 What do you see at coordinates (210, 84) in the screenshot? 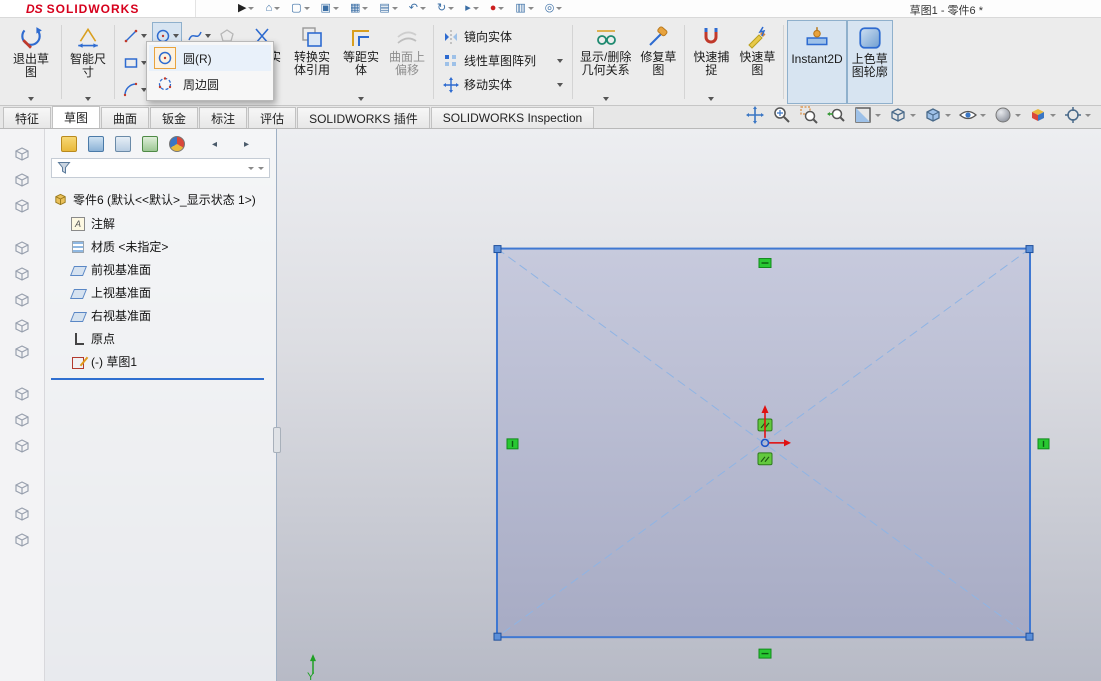
I see `menu-item-perimeter-circle: 周边圆` at bounding box center [210, 84].